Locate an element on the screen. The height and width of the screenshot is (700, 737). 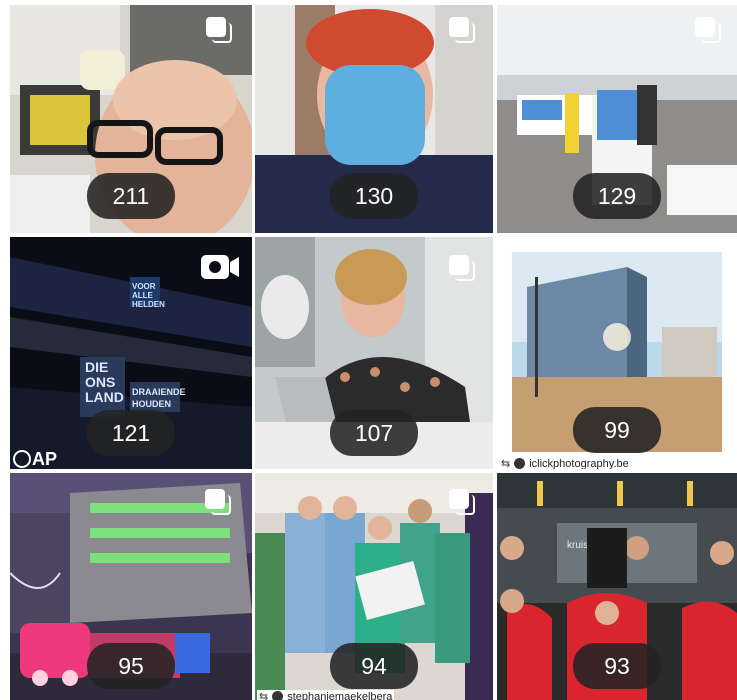
post-tile: kruis - bo 93 is located at coordinates (617, 586).